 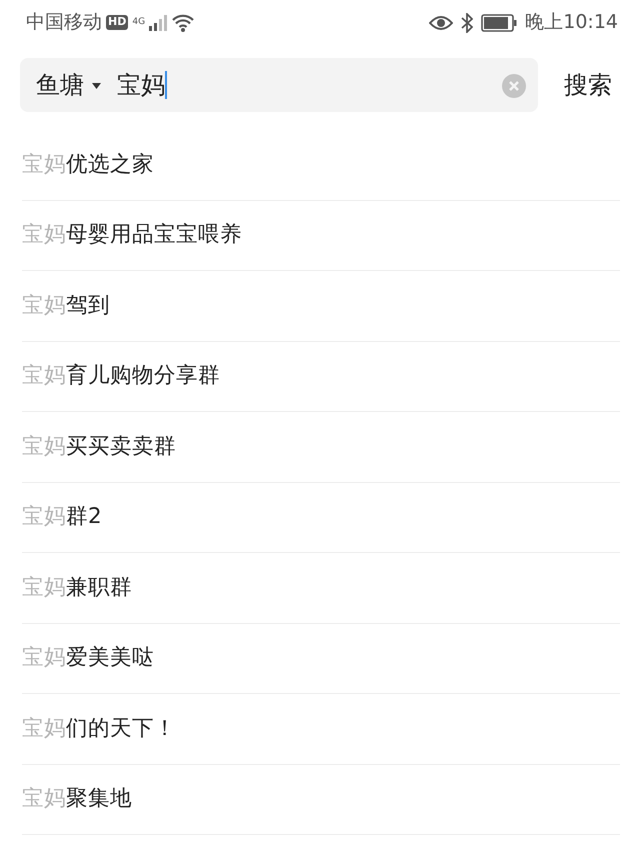 I want to click on carrier-name: 中国移动, so click(x=64, y=23).